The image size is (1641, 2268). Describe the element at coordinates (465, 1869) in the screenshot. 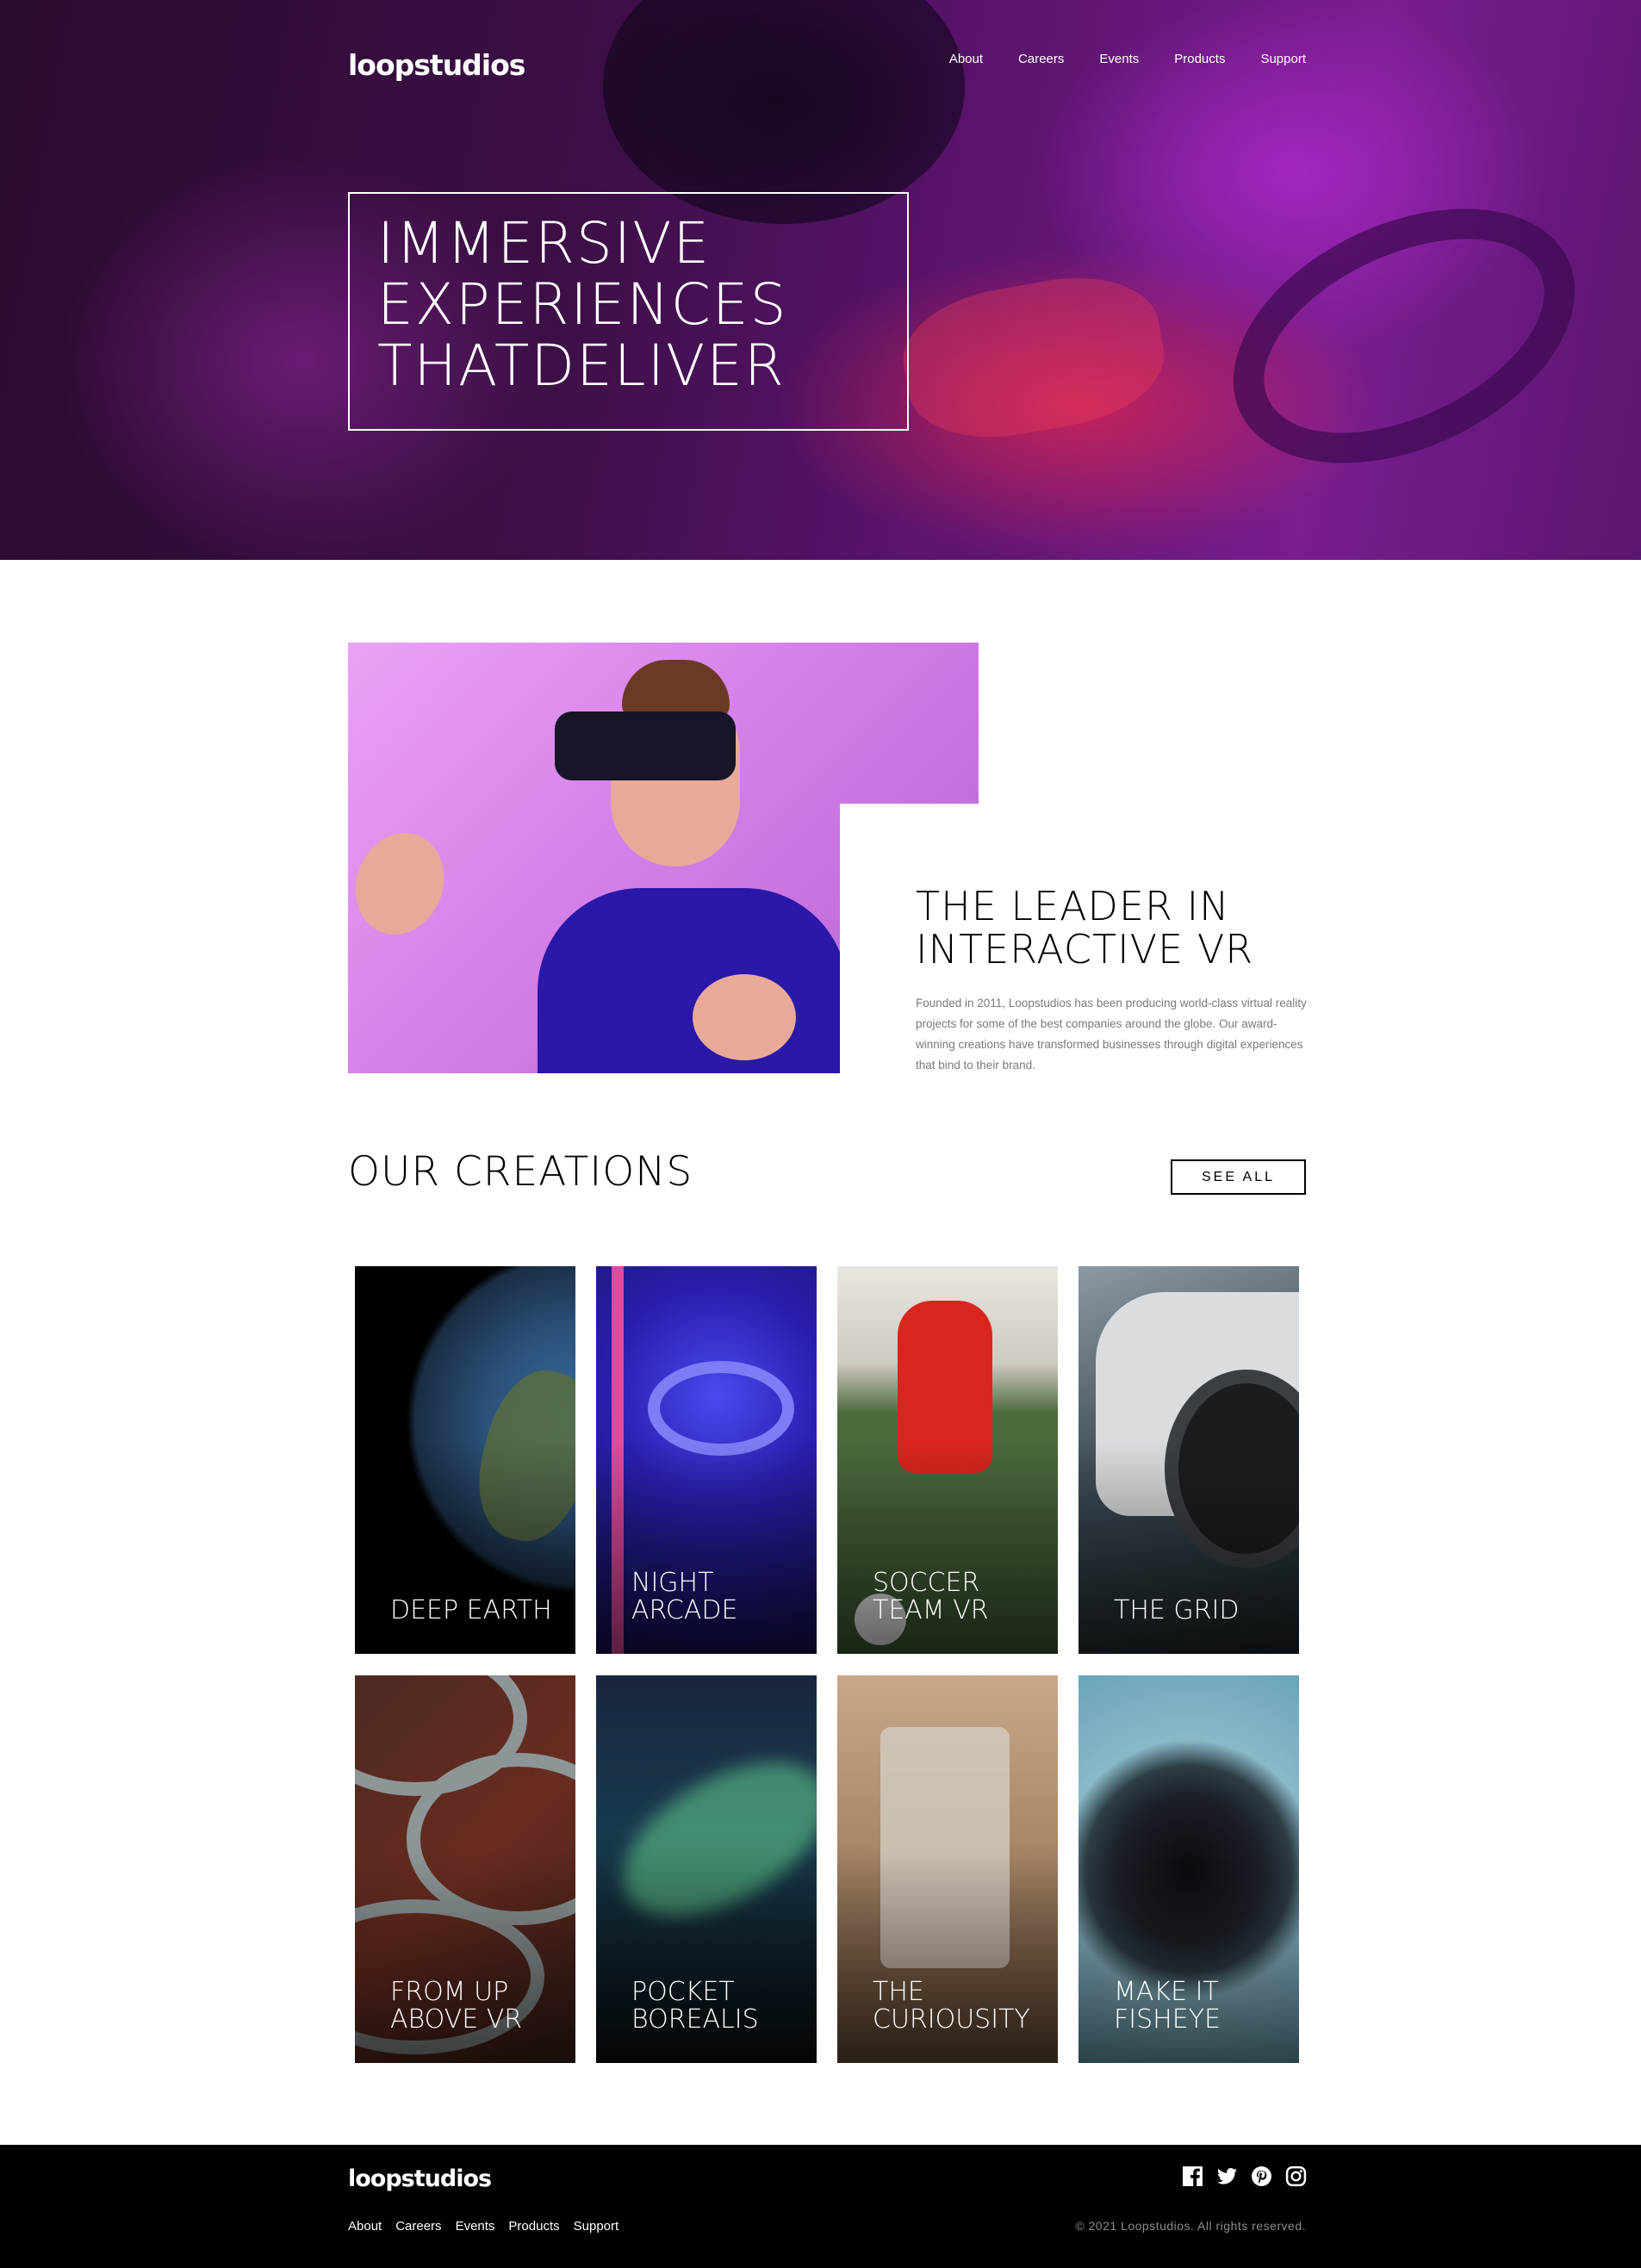

I see `creation-card-from-up-above-vr: FROM UP ABOVE VR` at that location.